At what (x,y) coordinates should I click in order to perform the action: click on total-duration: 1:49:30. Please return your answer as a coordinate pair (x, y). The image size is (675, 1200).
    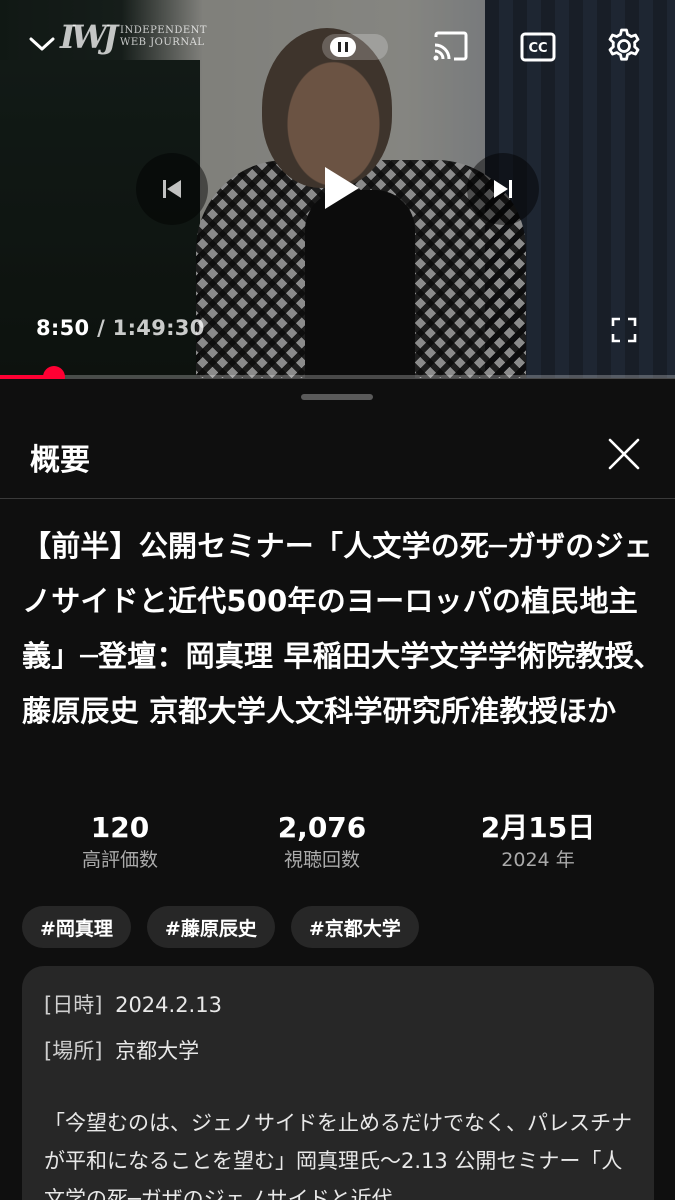
    Looking at the image, I should click on (158, 328).